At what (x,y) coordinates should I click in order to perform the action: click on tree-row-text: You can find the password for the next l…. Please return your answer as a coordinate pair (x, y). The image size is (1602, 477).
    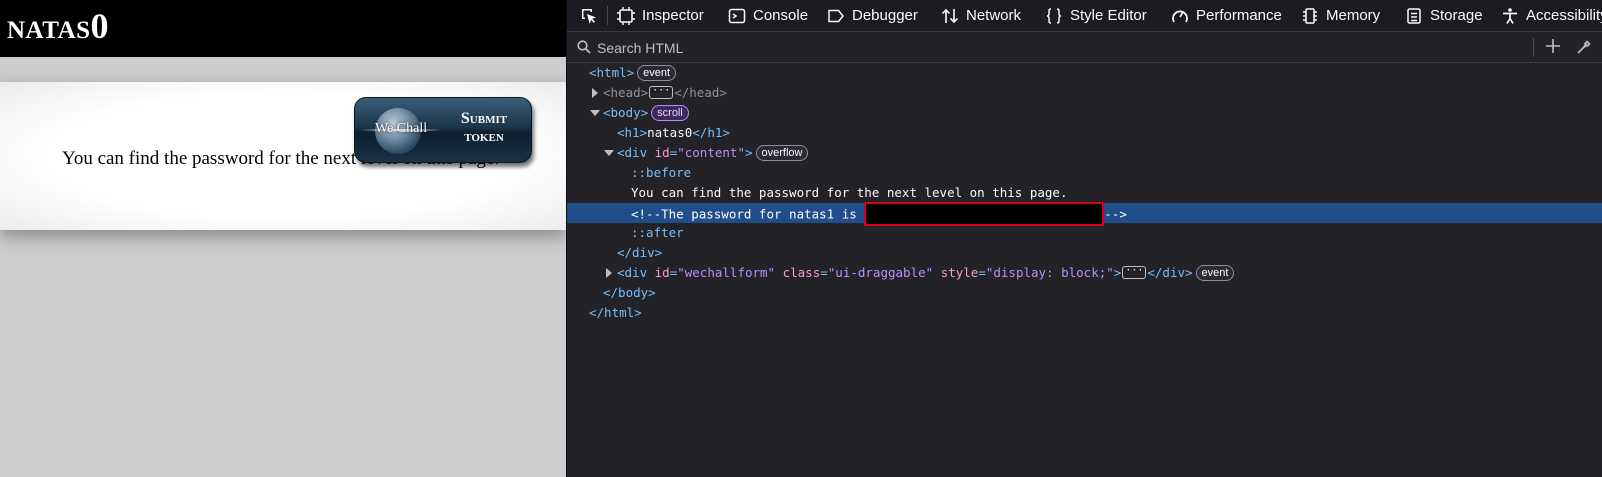
    Looking at the image, I should click on (1084, 193).